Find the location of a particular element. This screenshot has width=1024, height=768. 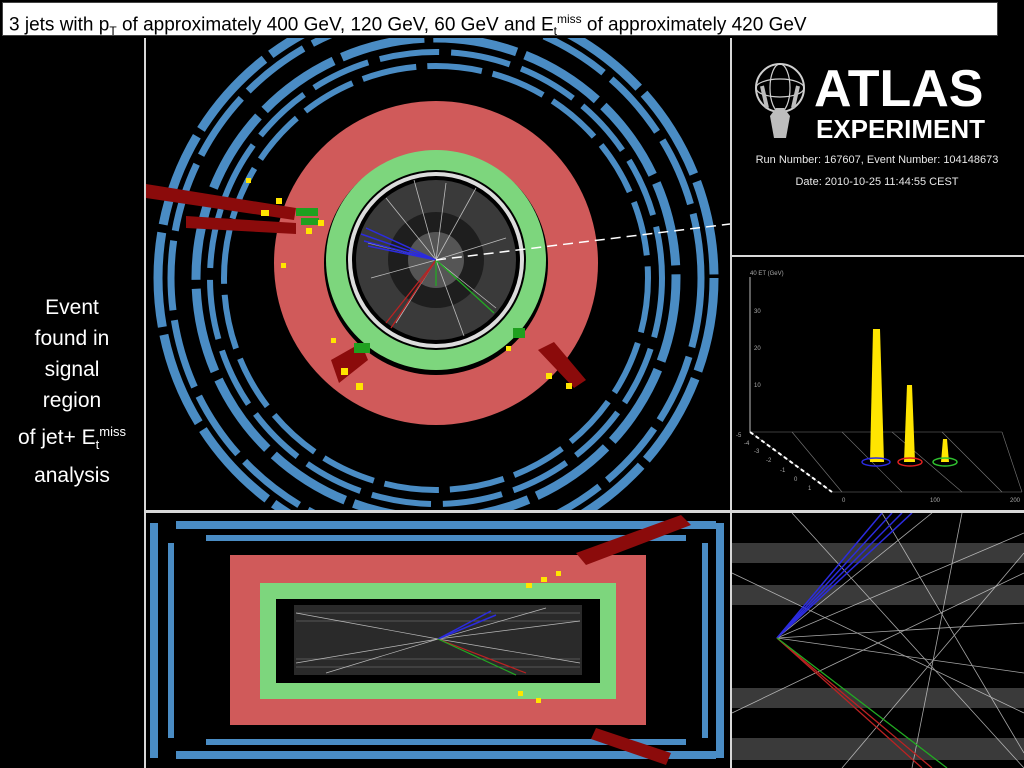

caption-et-subscript: t is located at coordinates (555, 31).